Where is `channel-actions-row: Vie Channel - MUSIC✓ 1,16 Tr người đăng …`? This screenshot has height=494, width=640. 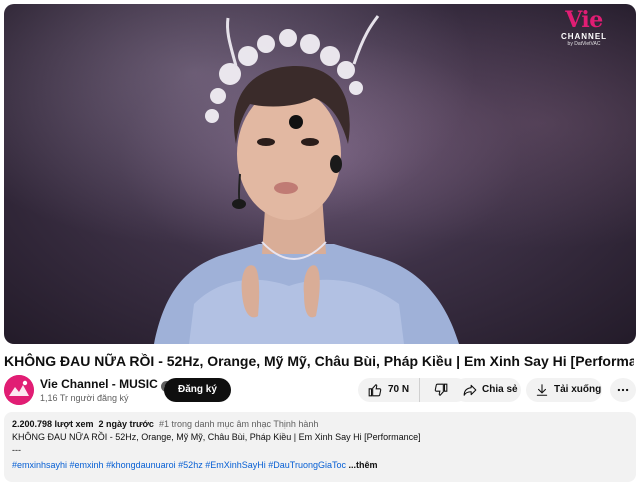 channel-actions-row: Vie Channel - MUSIC✓ 1,16 Tr người đăng … is located at coordinates (320, 390).